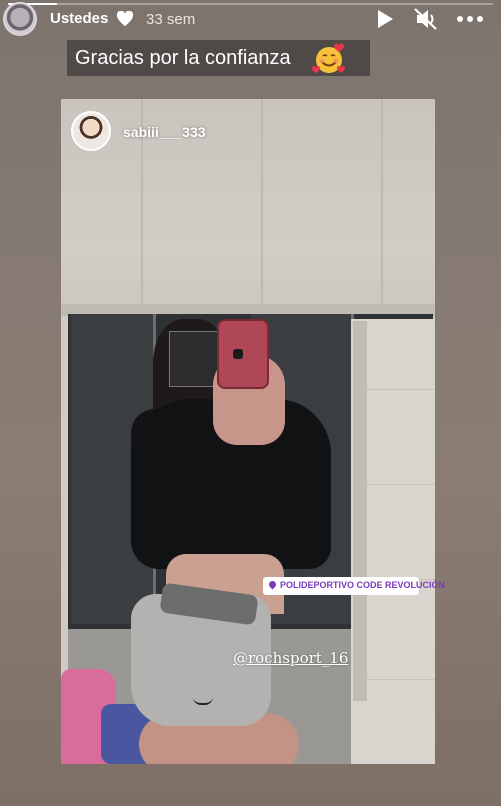  I want to click on play-icon, so click(385, 19).